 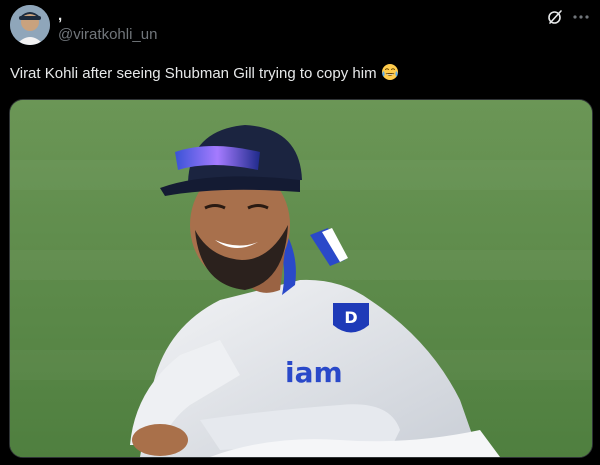 I want to click on avatar, so click(x=30, y=25).